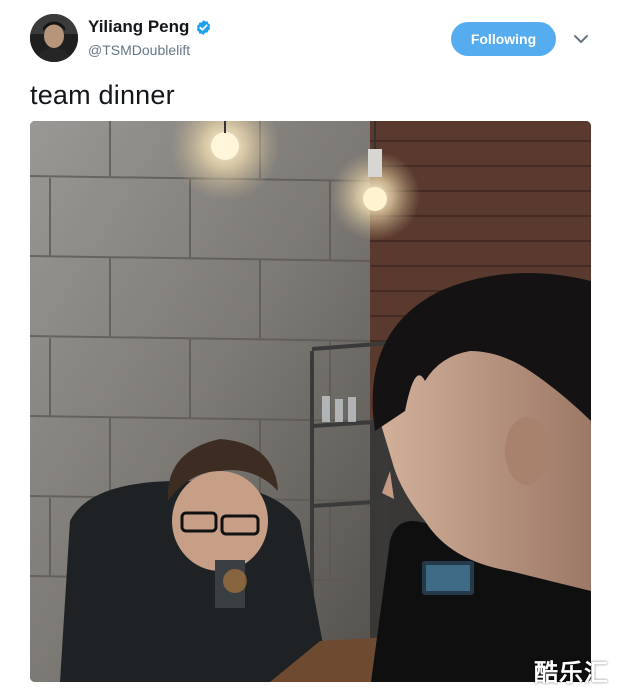 The height and width of the screenshot is (690, 621). I want to click on author-name: Yiliang Peng, so click(138, 27).